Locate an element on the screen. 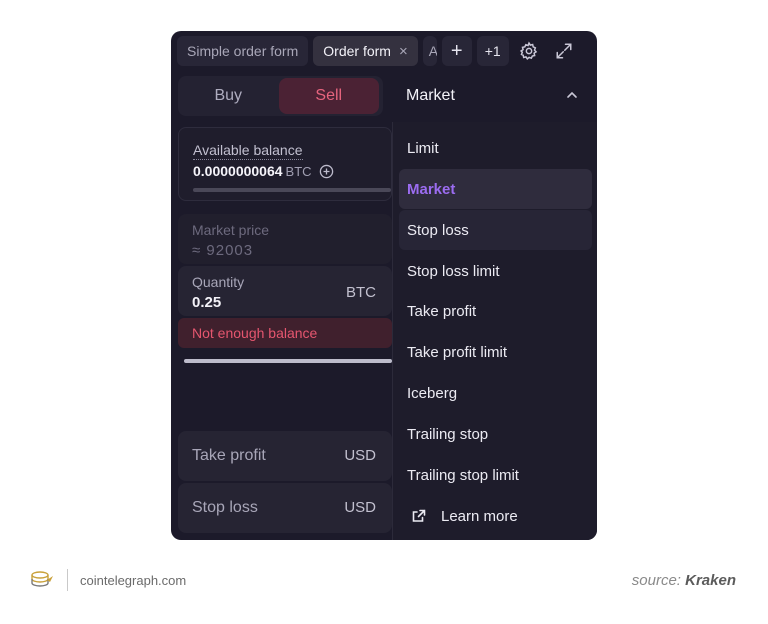 The height and width of the screenshot is (624, 768). footer-source-prefix: source: is located at coordinates (656, 580).